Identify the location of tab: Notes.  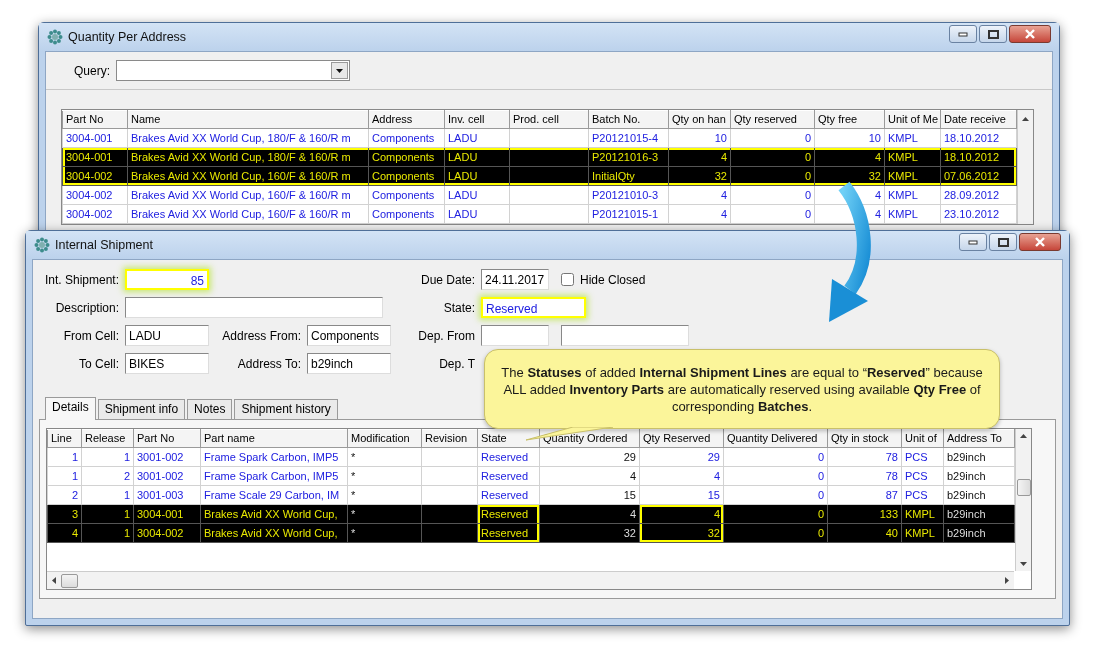
(210, 409).